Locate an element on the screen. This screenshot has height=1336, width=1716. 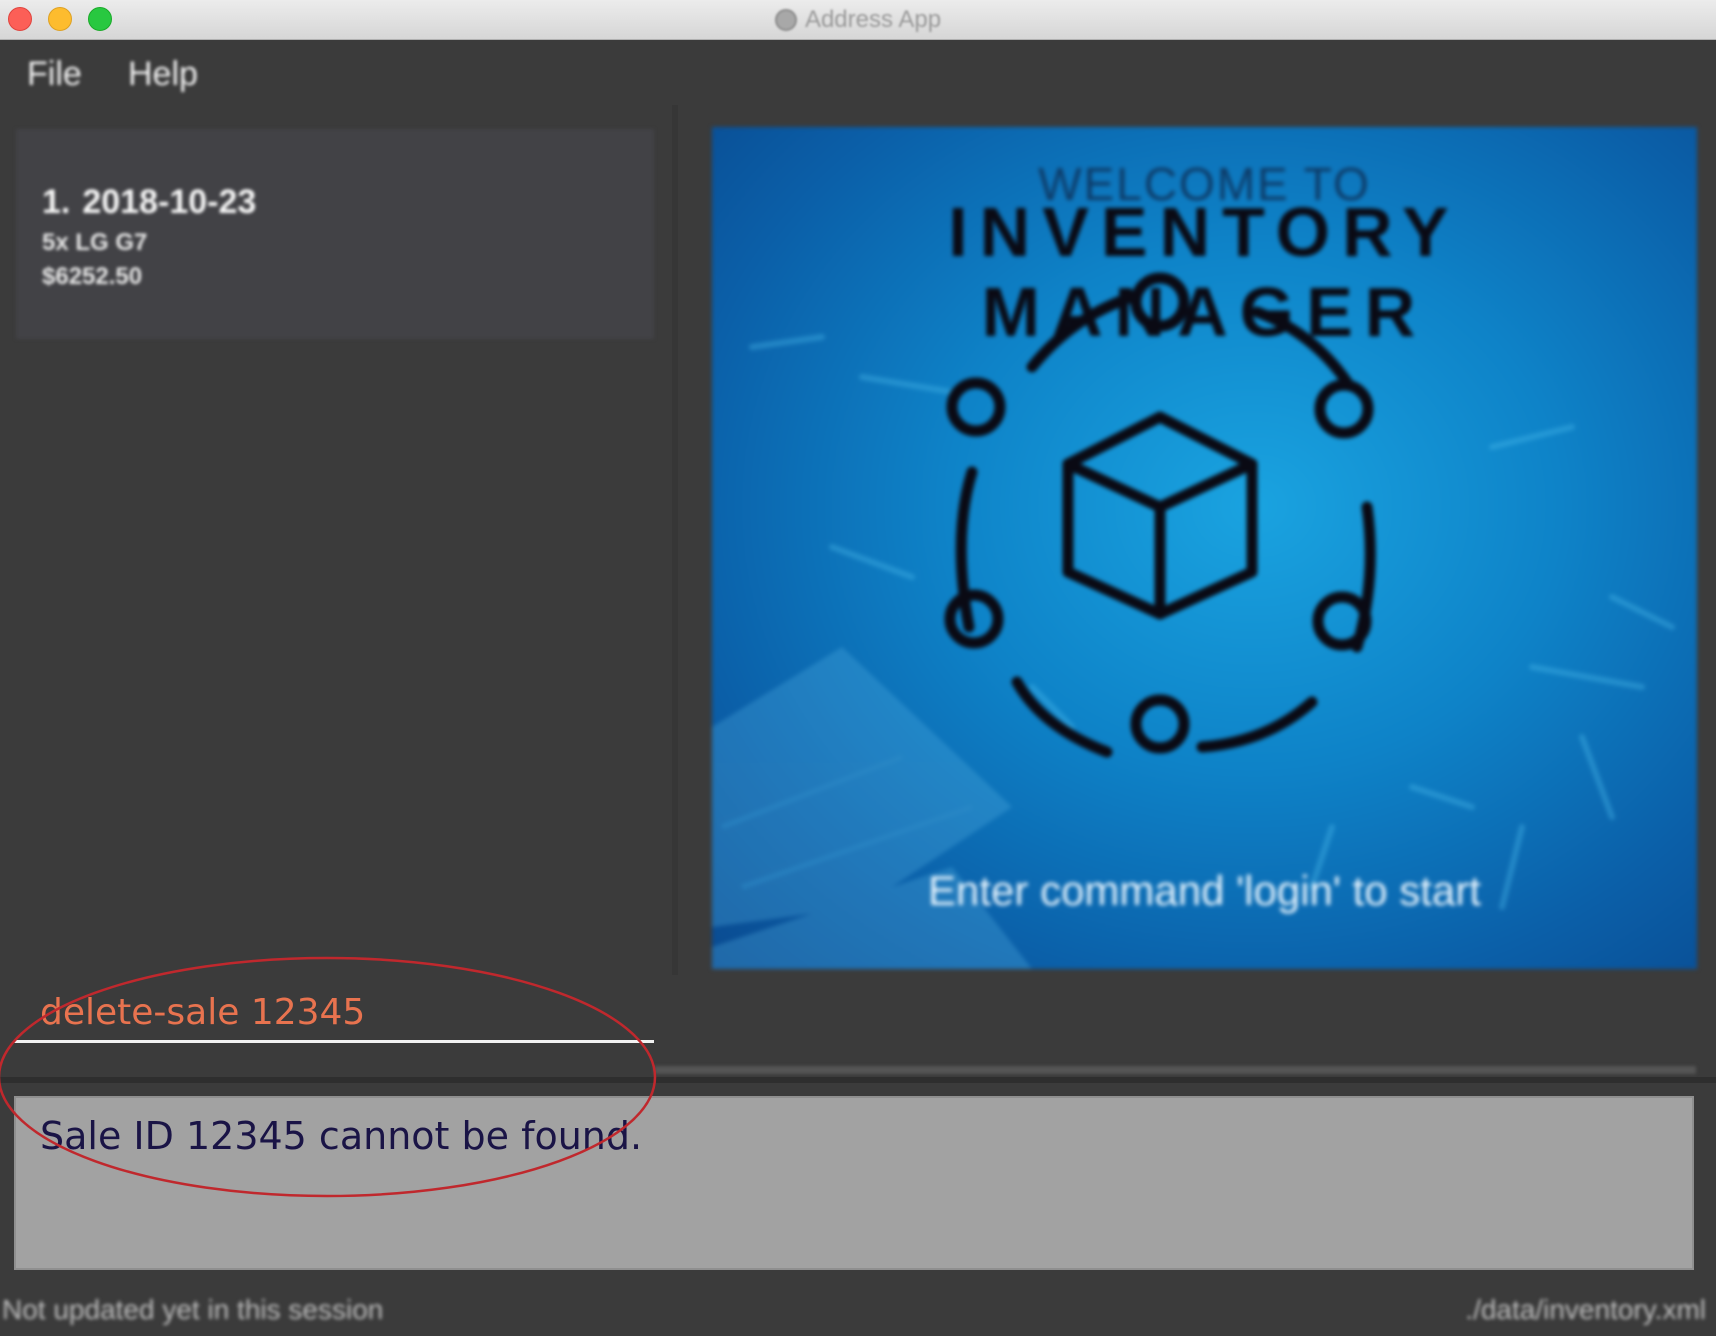
title-bar: Address App is located at coordinates (858, 20).